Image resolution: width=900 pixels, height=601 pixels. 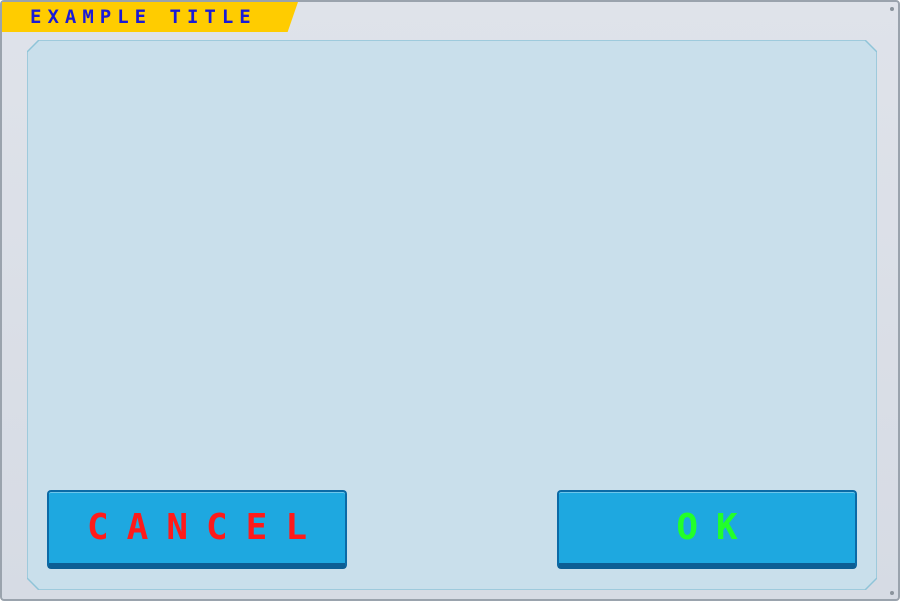 I want to click on ok-button-label: OK, so click(x=716, y=527).